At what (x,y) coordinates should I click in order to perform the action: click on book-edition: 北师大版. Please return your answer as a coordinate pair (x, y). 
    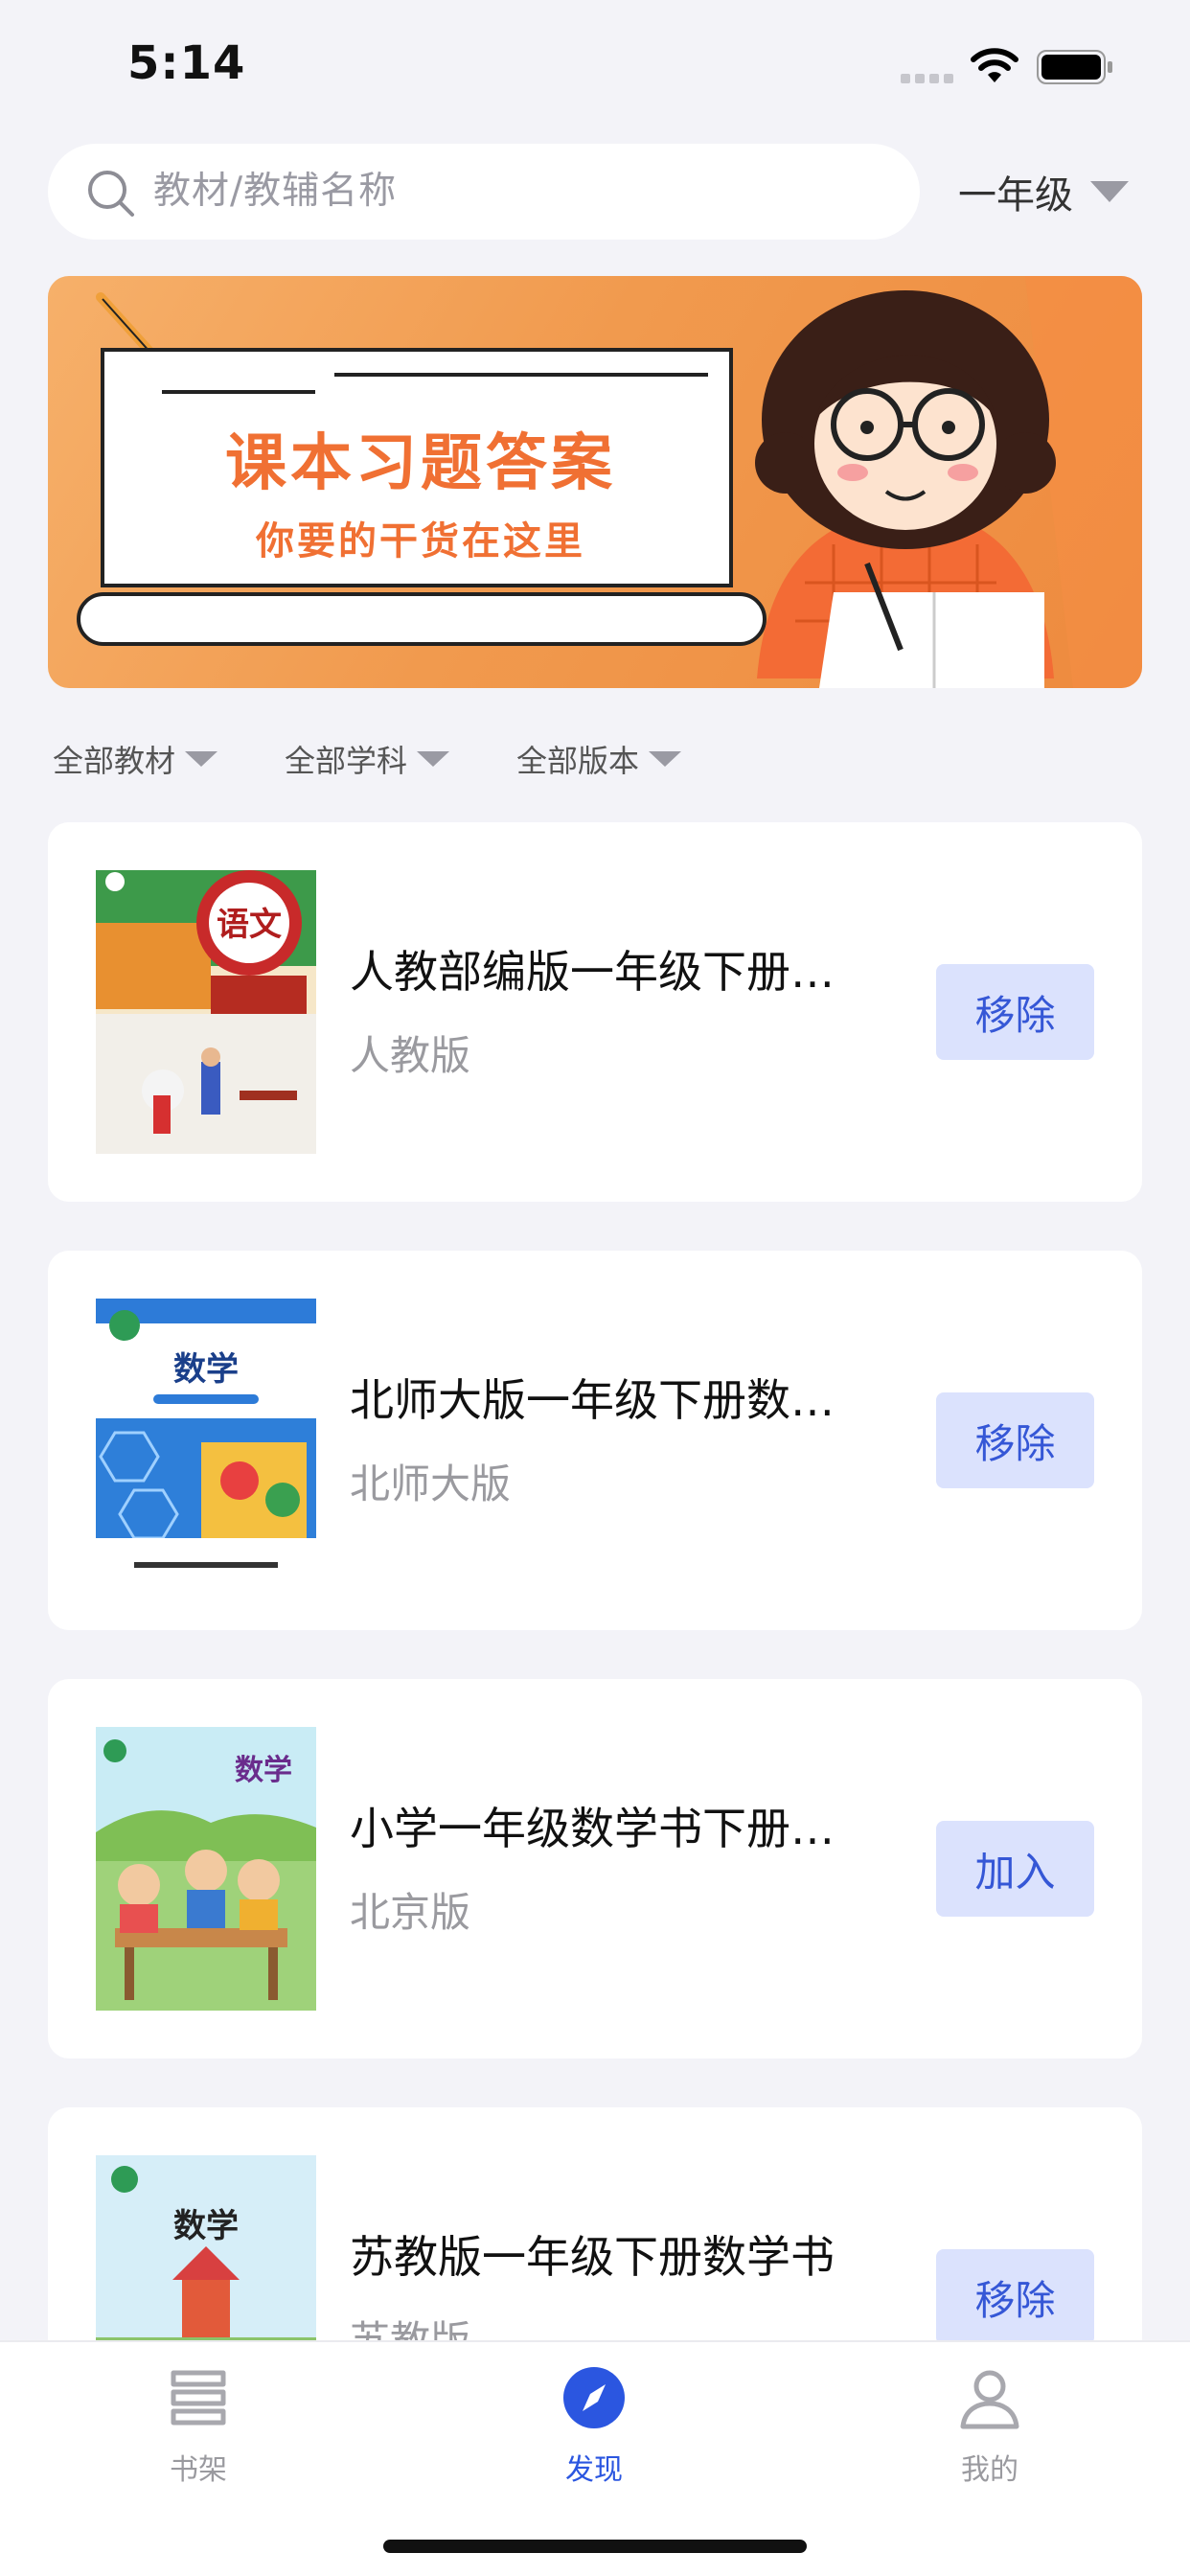
    Looking at the image, I should click on (431, 1483).